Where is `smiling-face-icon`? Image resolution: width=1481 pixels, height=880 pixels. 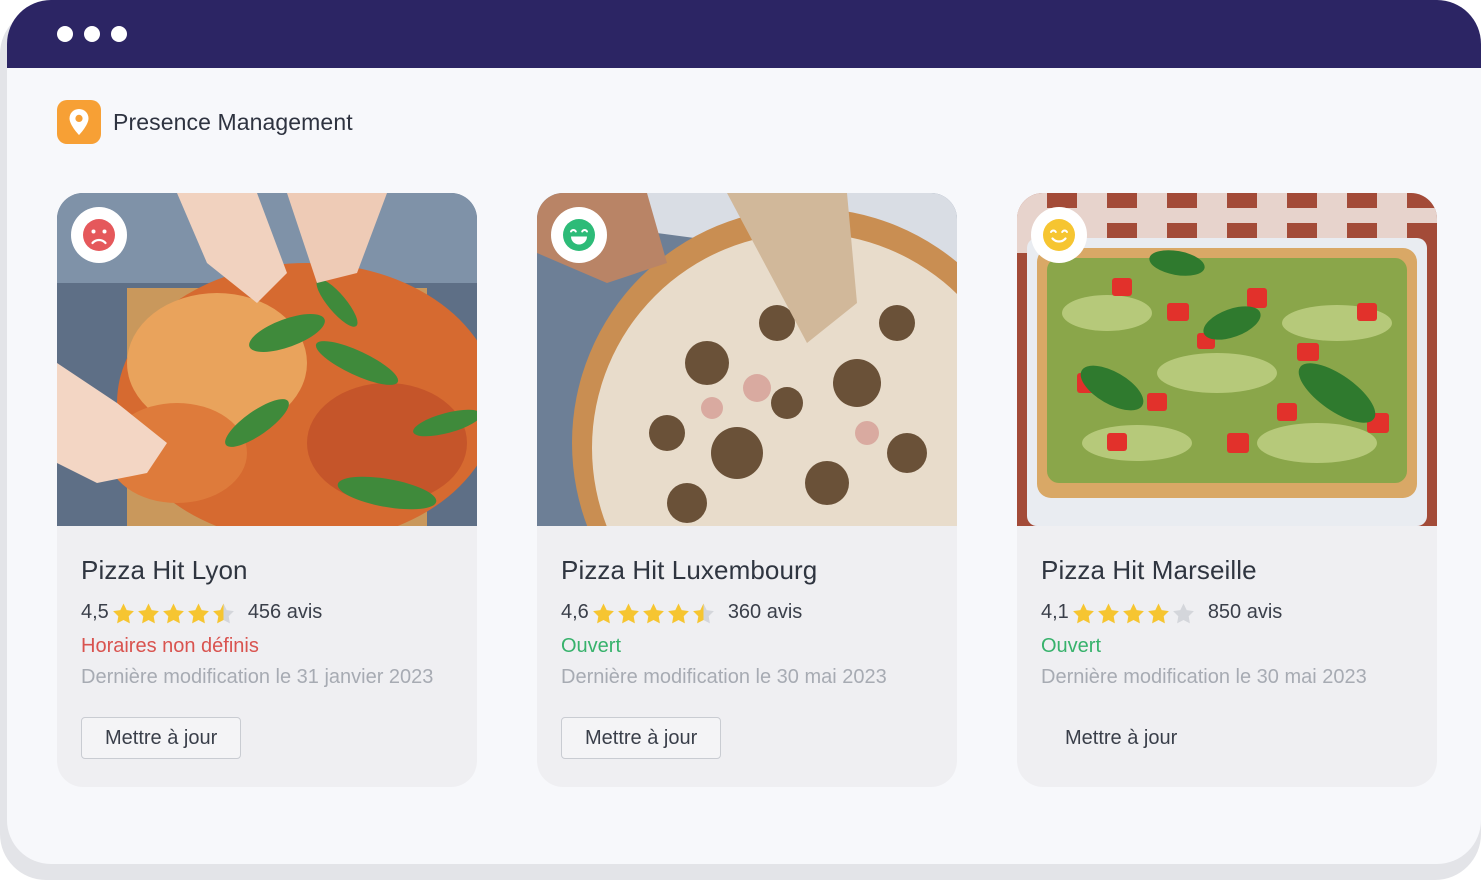
smiling-face-icon is located at coordinates (1059, 235).